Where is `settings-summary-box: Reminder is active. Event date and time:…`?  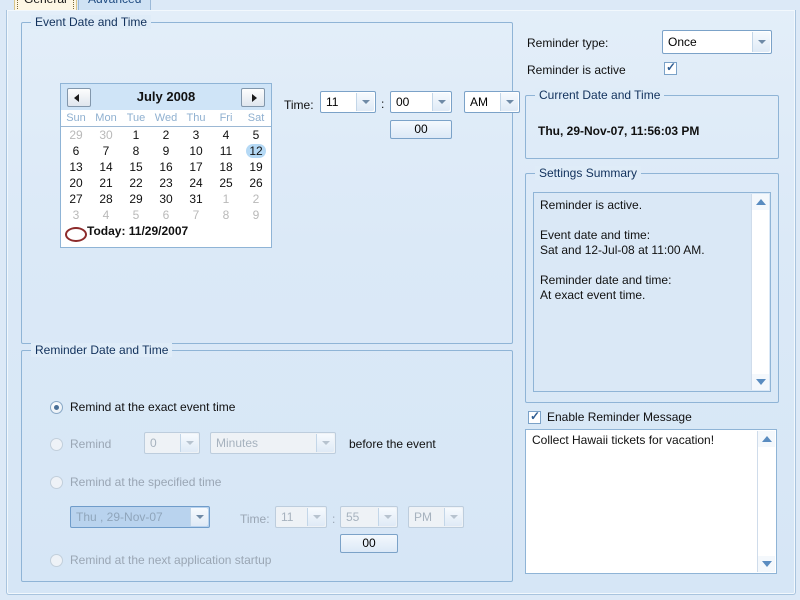
settings-summary-box: Reminder is active. Event date and time:… is located at coordinates (652, 292).